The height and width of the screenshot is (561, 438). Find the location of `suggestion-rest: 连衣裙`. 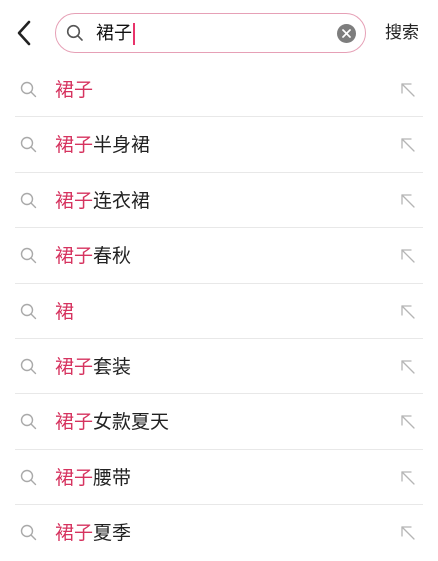

suggestion-rest: 连衣裙 is located at coordinates (122, 200).